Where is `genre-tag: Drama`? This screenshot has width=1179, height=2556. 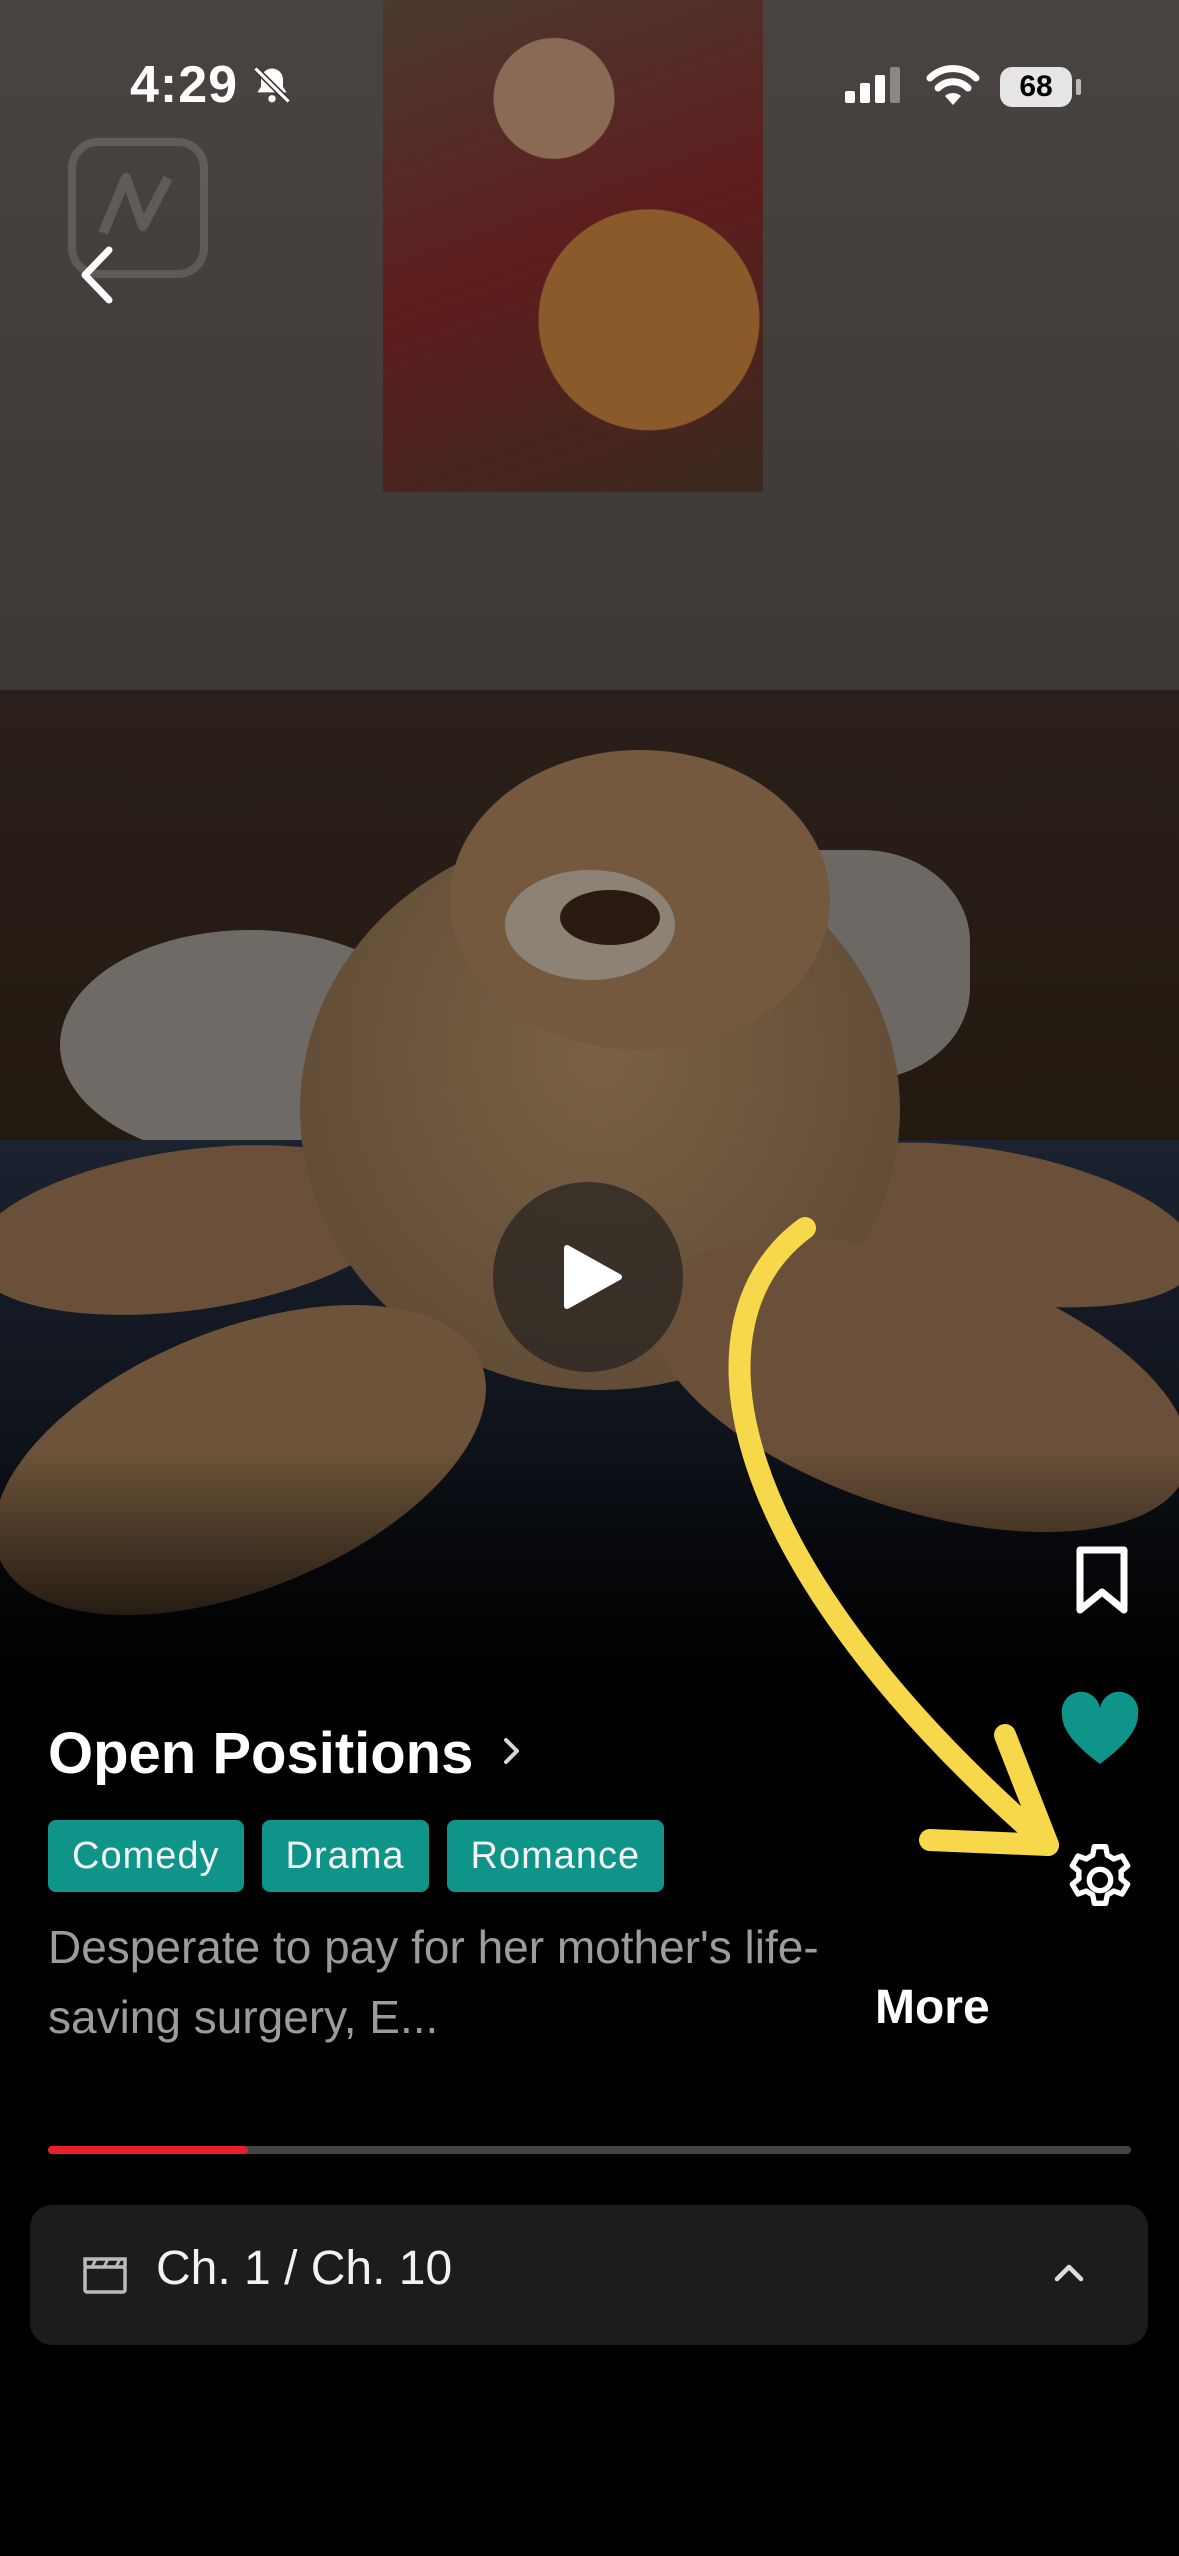 genre-tag: Drama is located at coordinates (345, 1856).